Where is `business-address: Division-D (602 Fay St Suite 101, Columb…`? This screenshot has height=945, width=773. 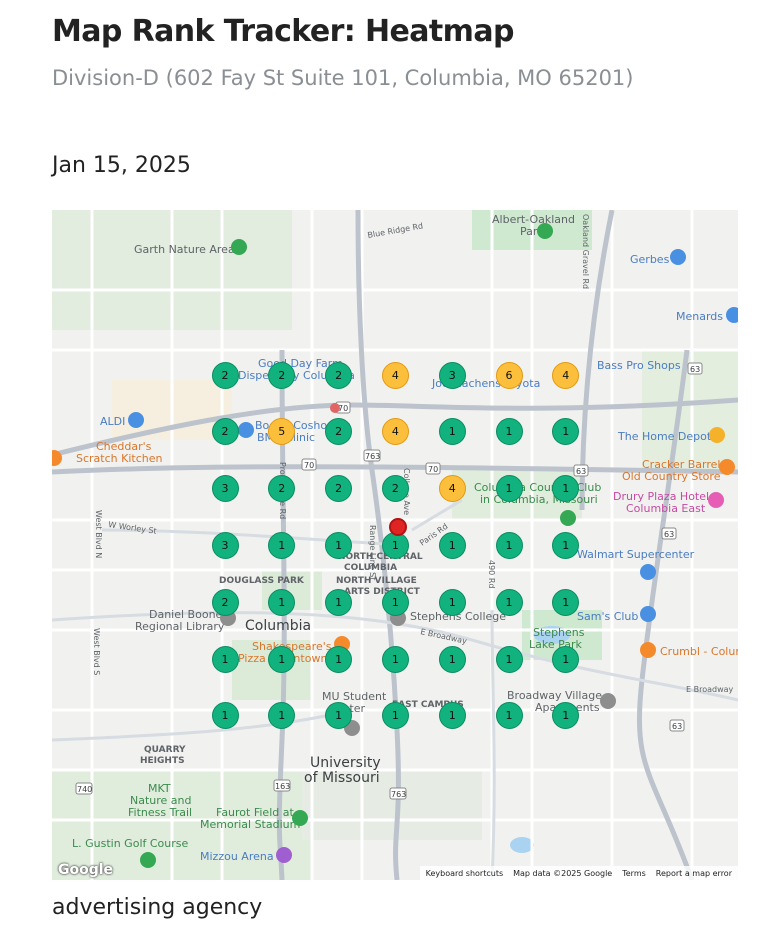 business-address: Division-D (602 Fay St Suite 101, Columb… is located at coordinates (343, 78).